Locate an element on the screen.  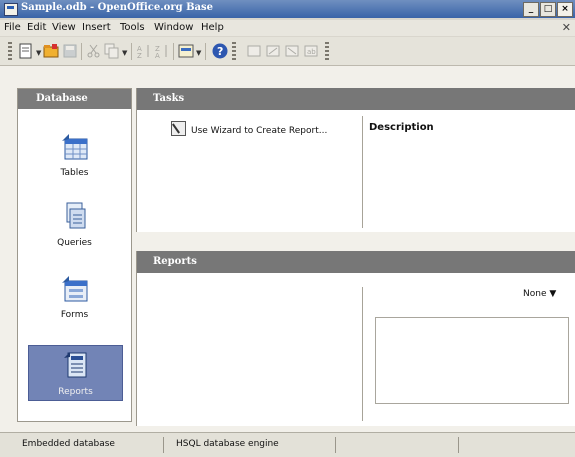
form-view-icon is located at coordinates (186, 51).